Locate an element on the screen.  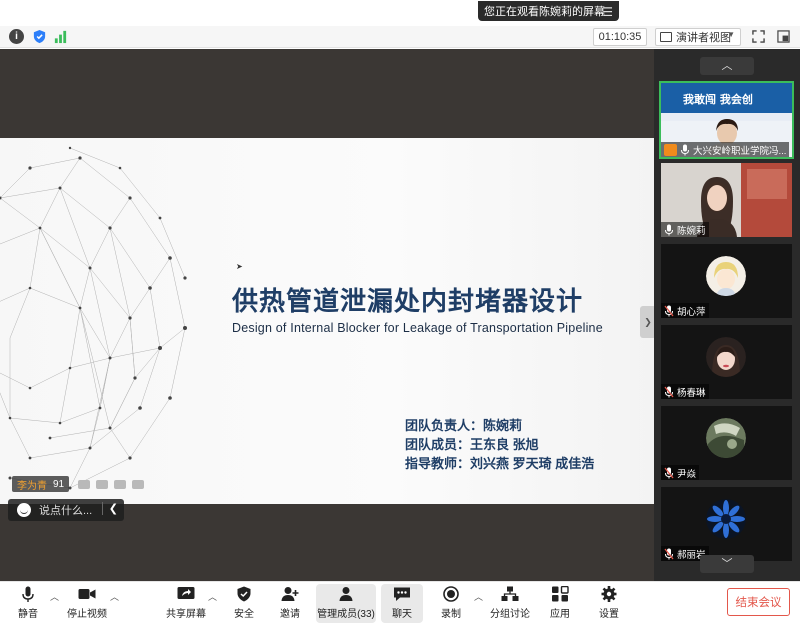
share-notice-bar: 您正在观看陈婉莉的屏幕 ☰ is located at coordinates (400, 13).